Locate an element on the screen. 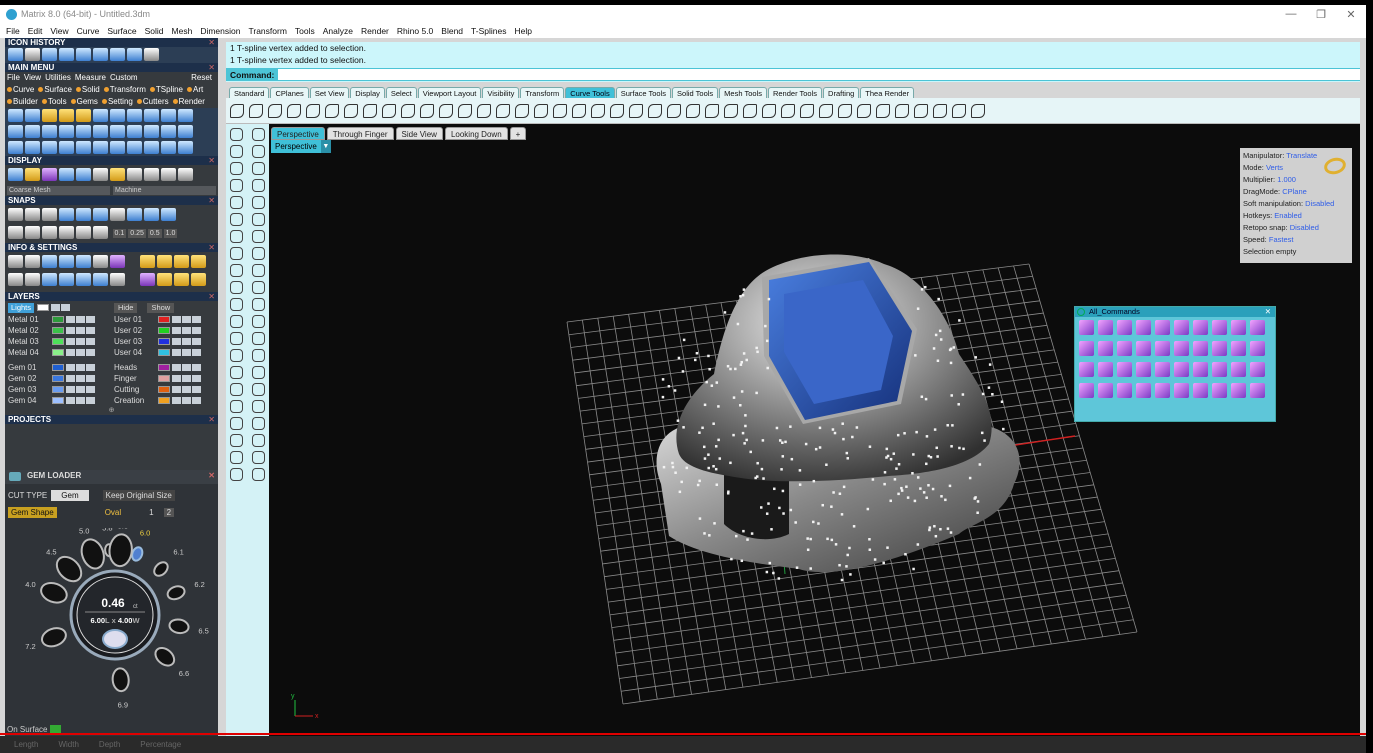  mm-custom: Custom is located at coordinates (124, 77).